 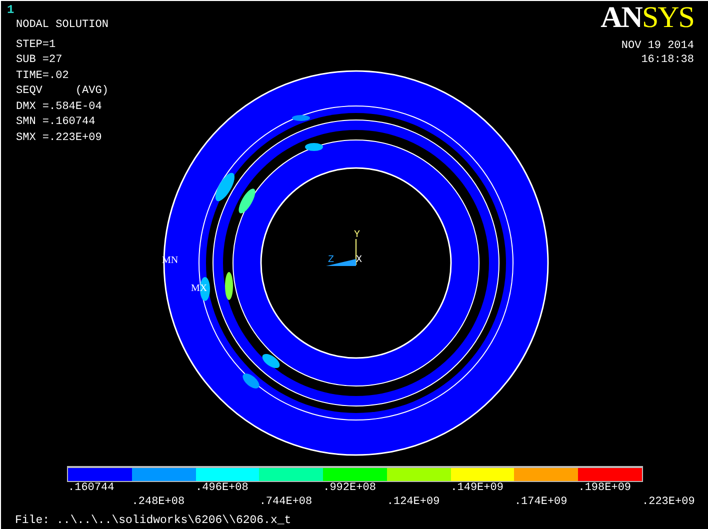 I want to click on legend-value: .198E+09, so click(x=605, y=488).